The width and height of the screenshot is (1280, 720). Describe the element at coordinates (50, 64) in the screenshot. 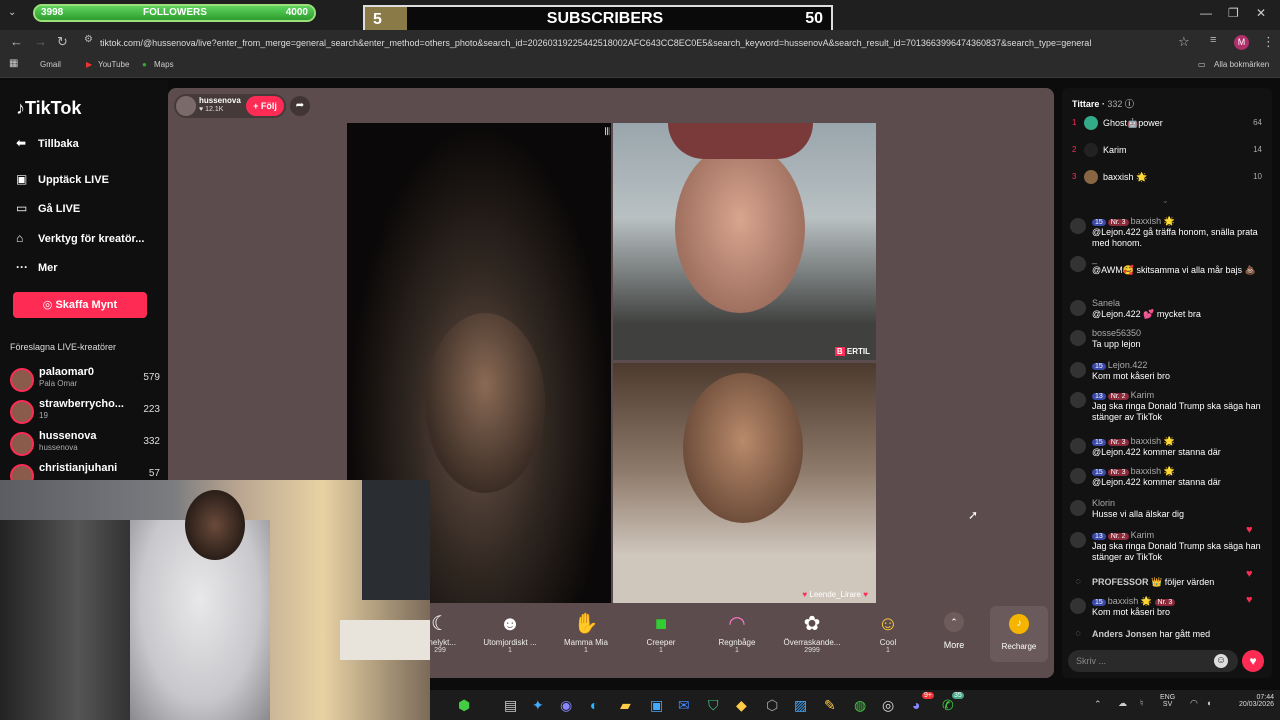

I see `bookmark-gmail: Gmail` at that location.